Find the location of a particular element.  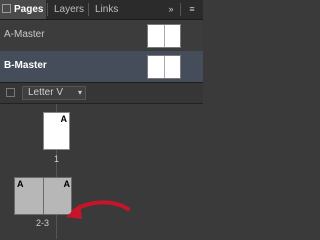

tab-links: Links is located at coordinates (106, 9).